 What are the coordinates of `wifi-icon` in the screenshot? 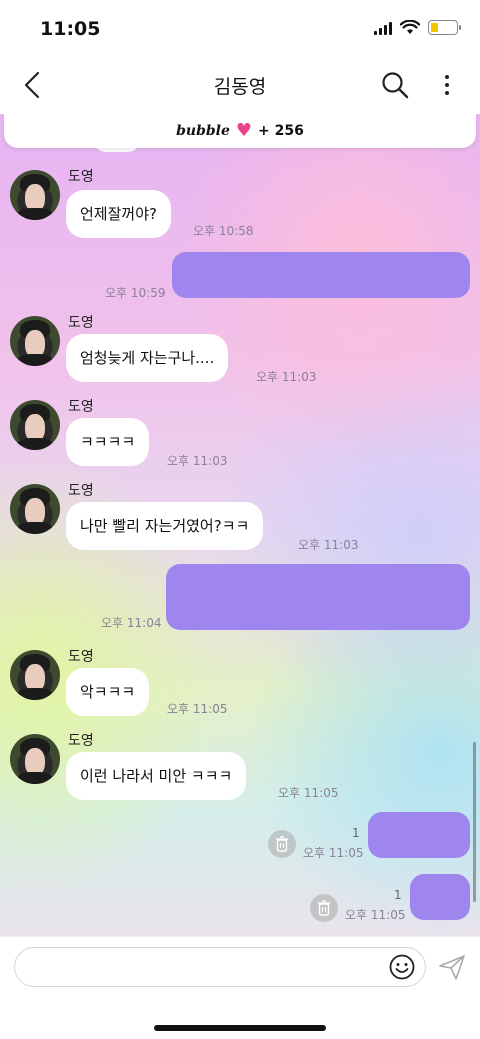 It's located at (410, 27).